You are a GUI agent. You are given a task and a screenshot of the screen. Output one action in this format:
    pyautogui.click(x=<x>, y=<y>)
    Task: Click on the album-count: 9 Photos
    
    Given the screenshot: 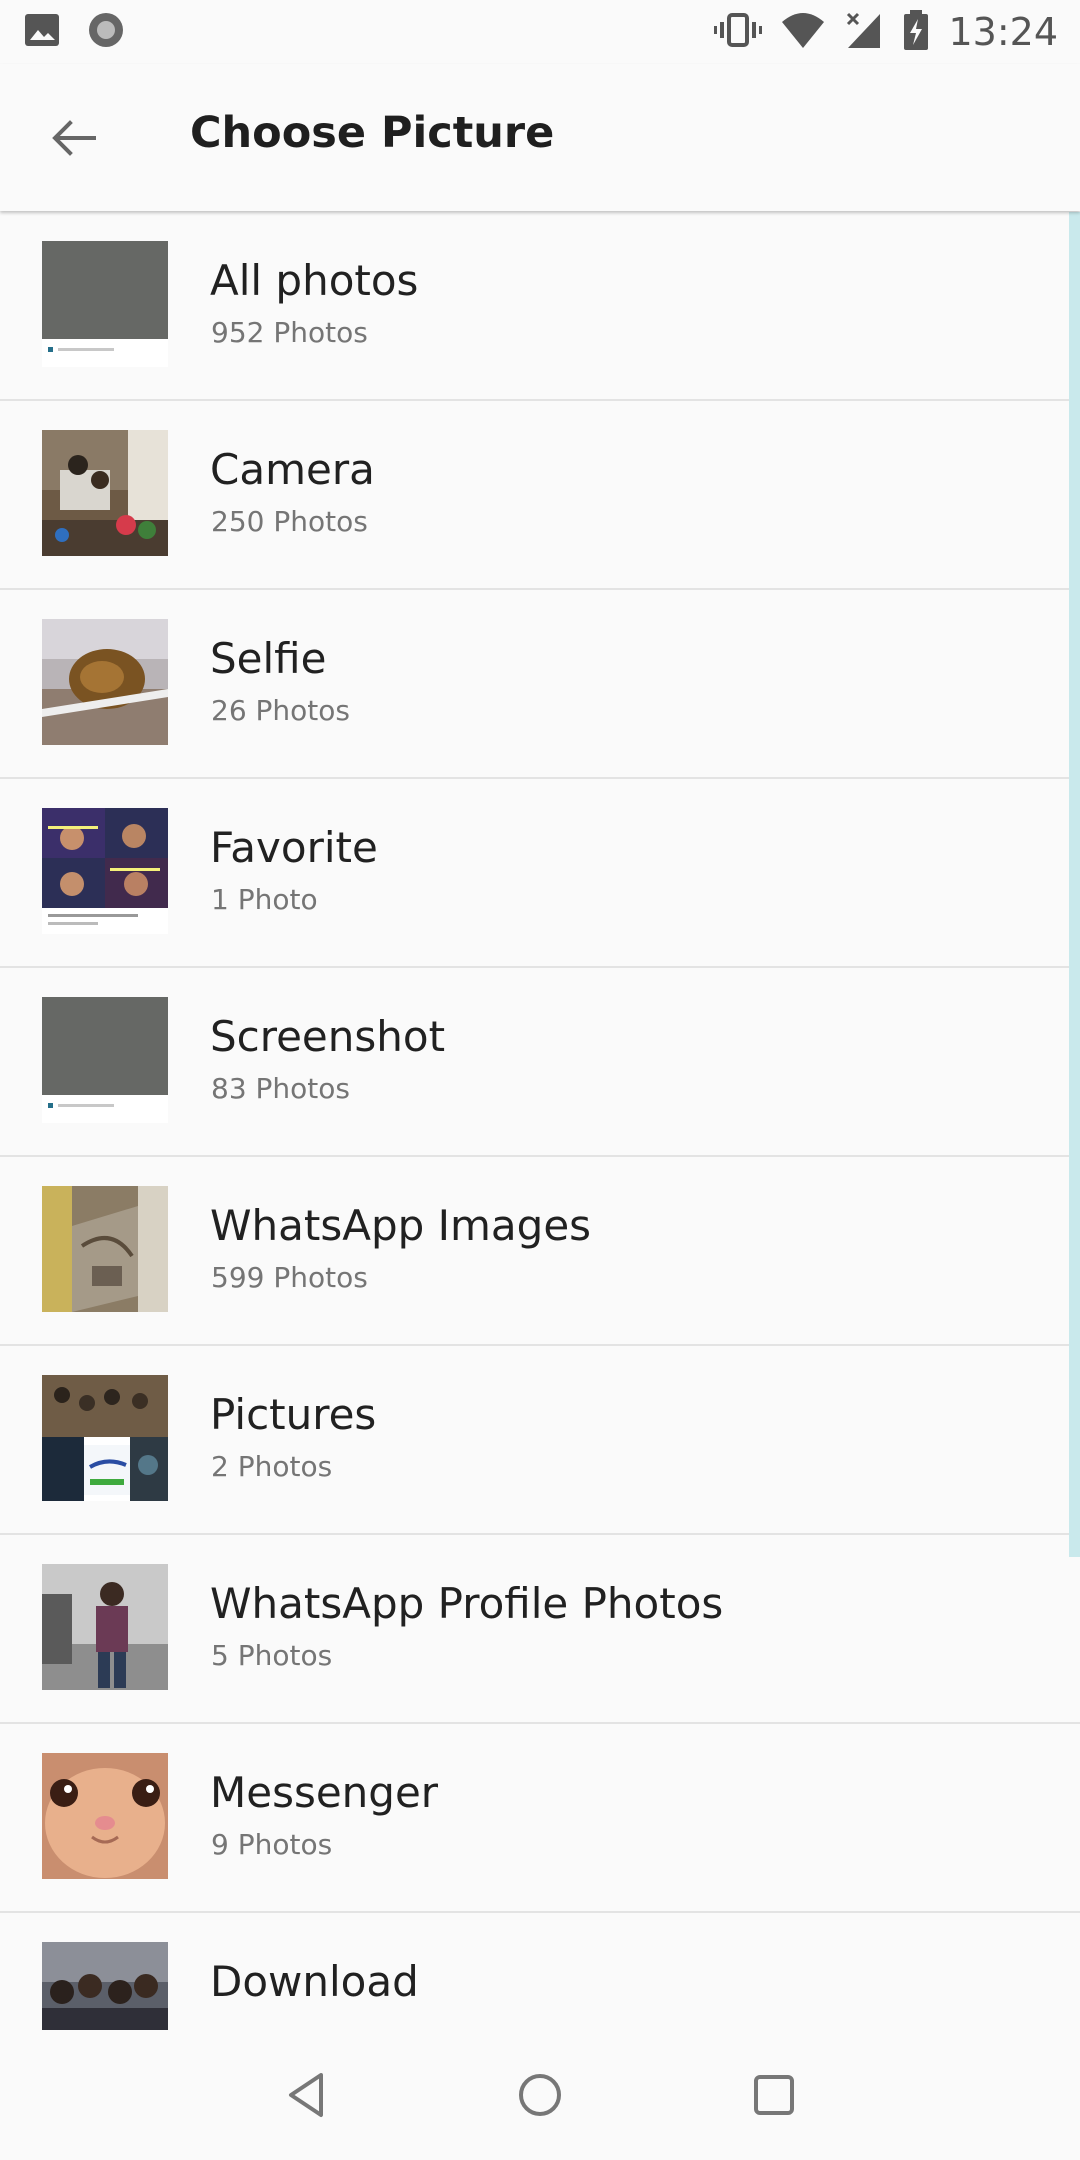 What is the action you would take?
    pyautogui.click(x=272, y=1844)
    